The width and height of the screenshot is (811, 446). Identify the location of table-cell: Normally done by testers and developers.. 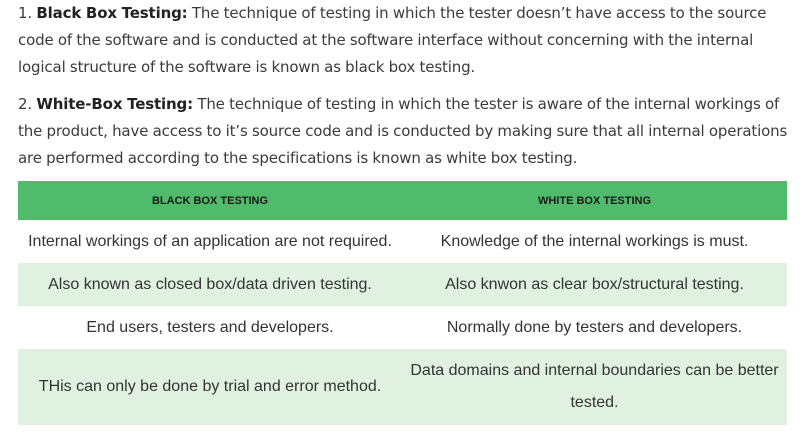
(594, 327).